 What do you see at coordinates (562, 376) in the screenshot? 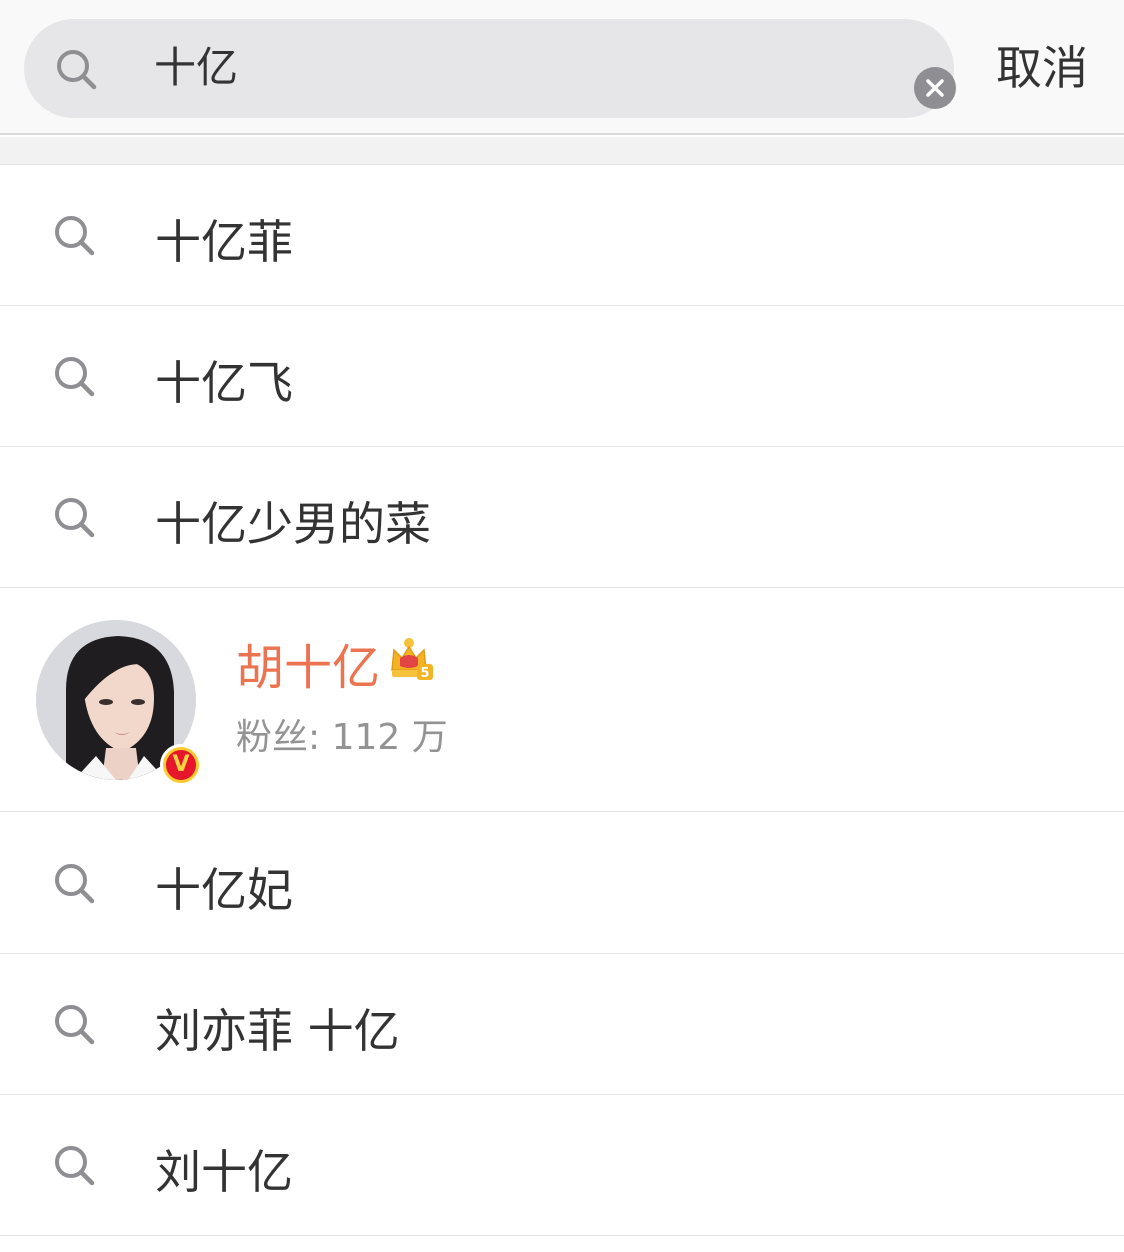
I see `suggestion-item: 十亿飞` at bounding box center [562, 376].